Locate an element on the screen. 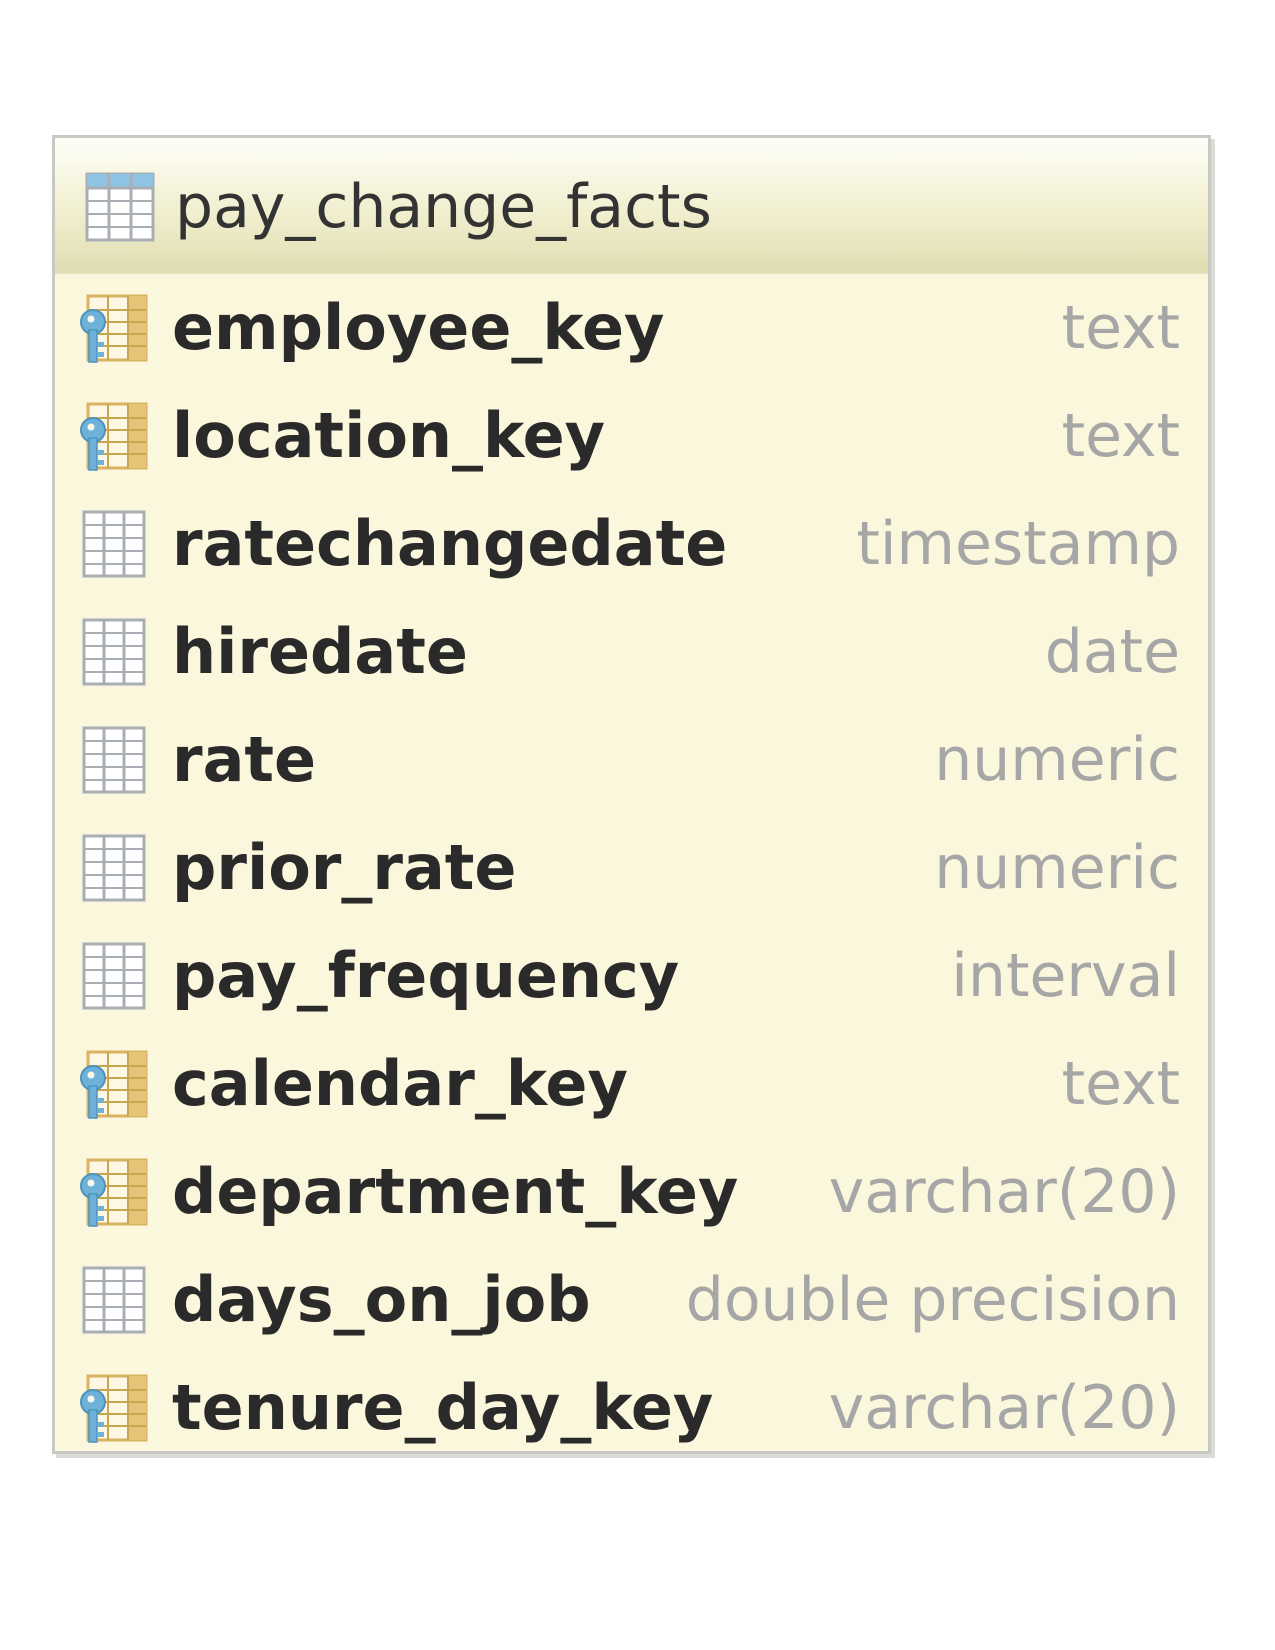 The image size is (1275, 1650). column-row-ratechangedate: ratechangedate timestamp is located at coordinates (631, 544).